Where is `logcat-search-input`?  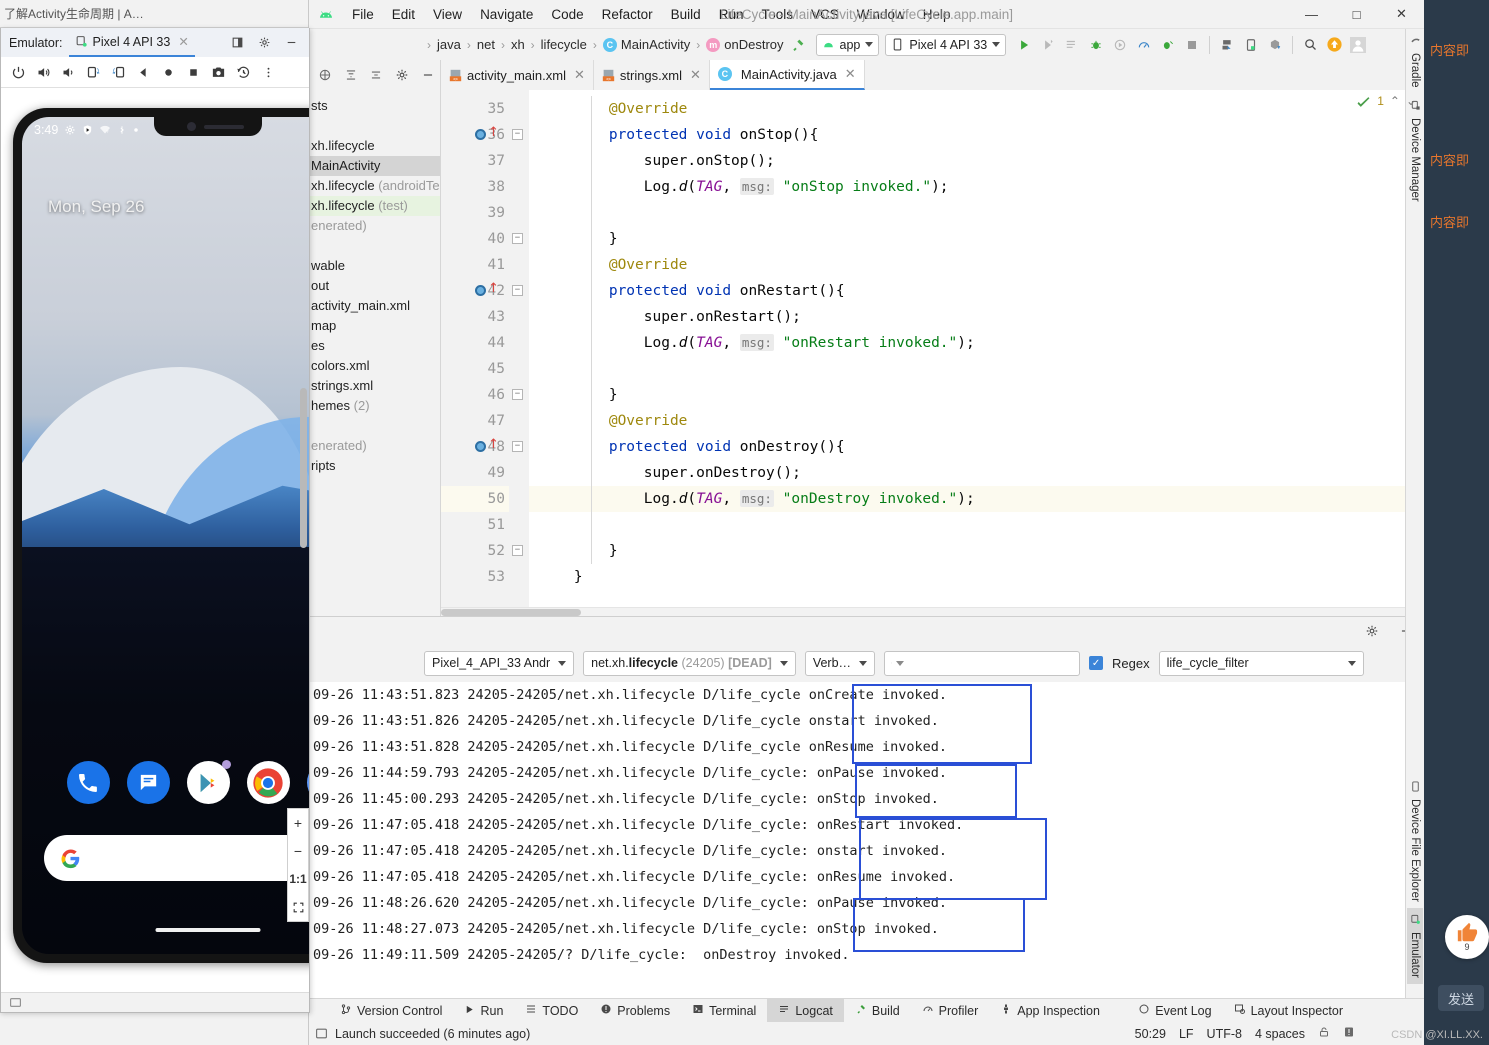
logcat-search-input is located at coordinates (982, 663).